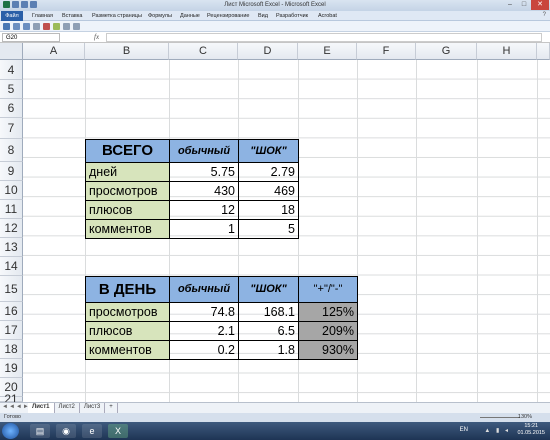 This screenshot has width=550, height=440. What do you see at coordinates (190, 16) in the screenshot?
I see `tab-data: Данные` at bounding box center [190, 16].